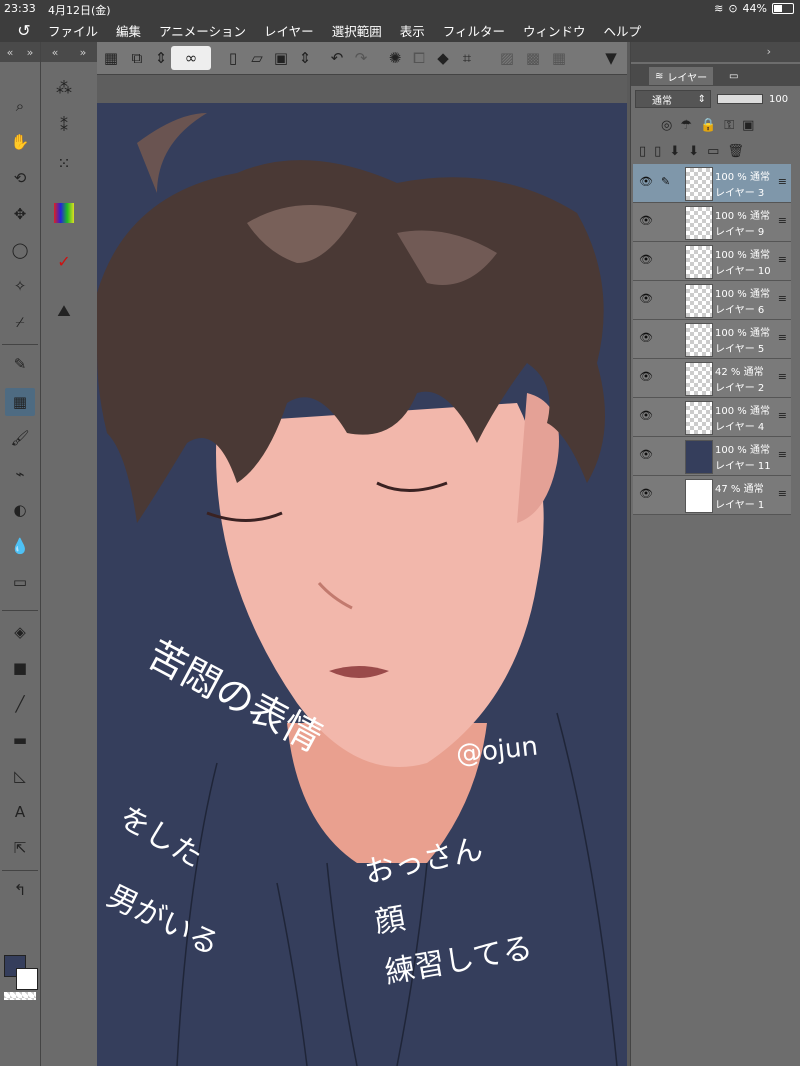 This screenshot has width=800, height=1066. What do you see at coordinates (712, 456) in the screenshot?
I see `layer-row: 👁 100 % 通常 レイヤー 11 ≡` at bounding box center [712, 456].